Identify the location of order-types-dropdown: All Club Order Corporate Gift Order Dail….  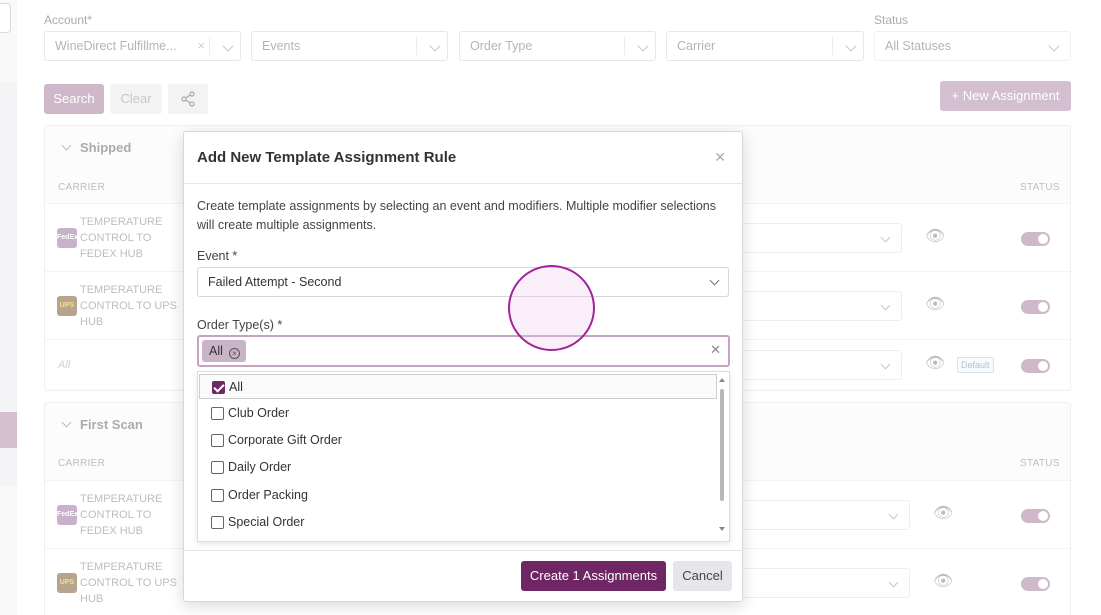
(463, 456).